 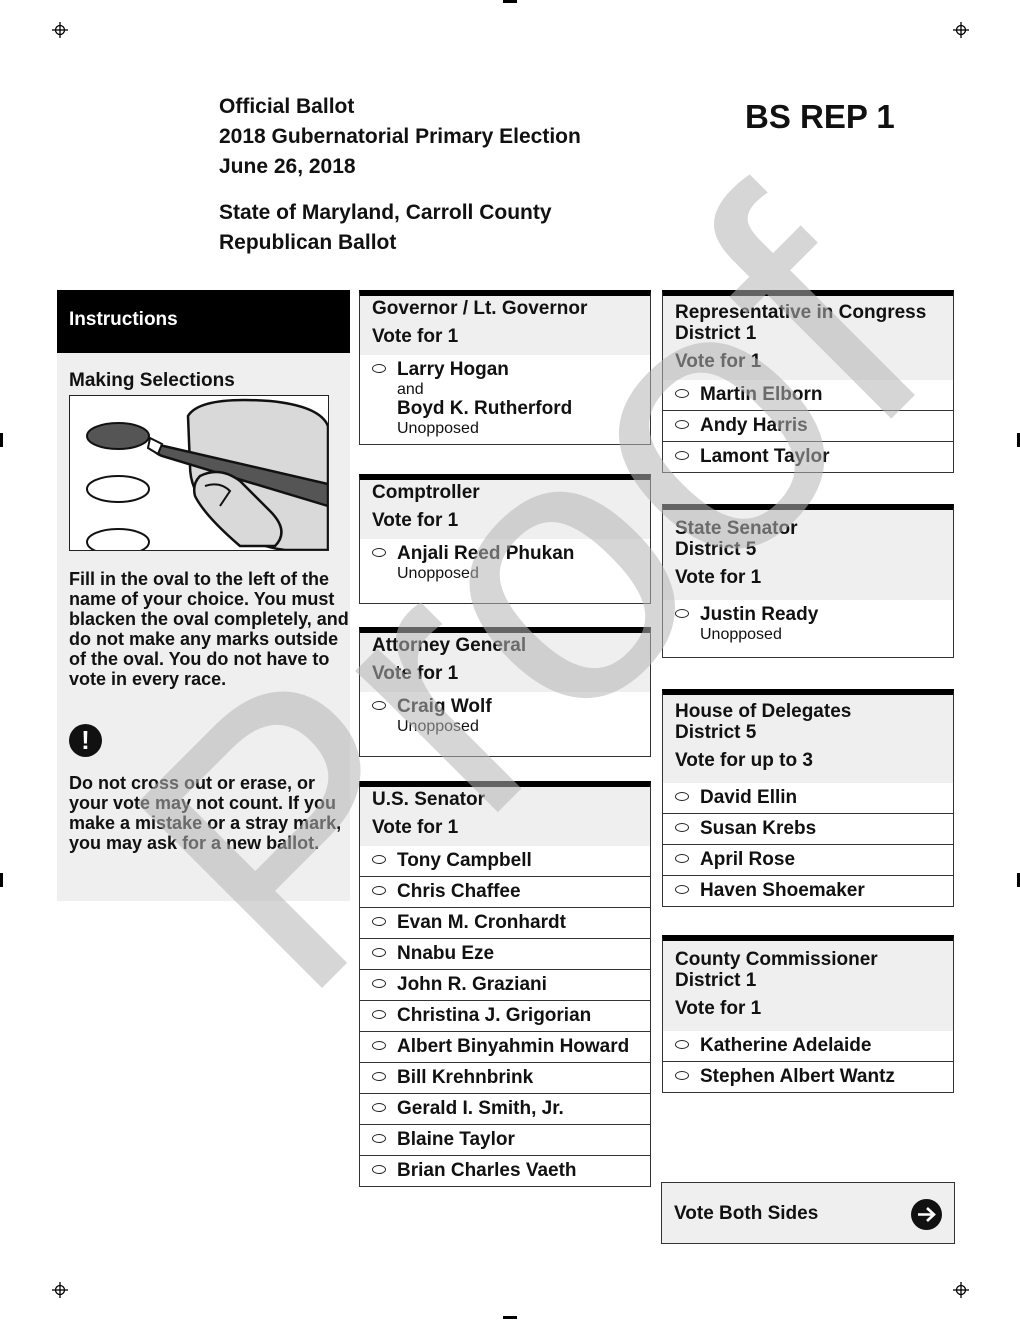 I want to click on candidate-name: Lamont Taylor, so click(x=765, y=456).